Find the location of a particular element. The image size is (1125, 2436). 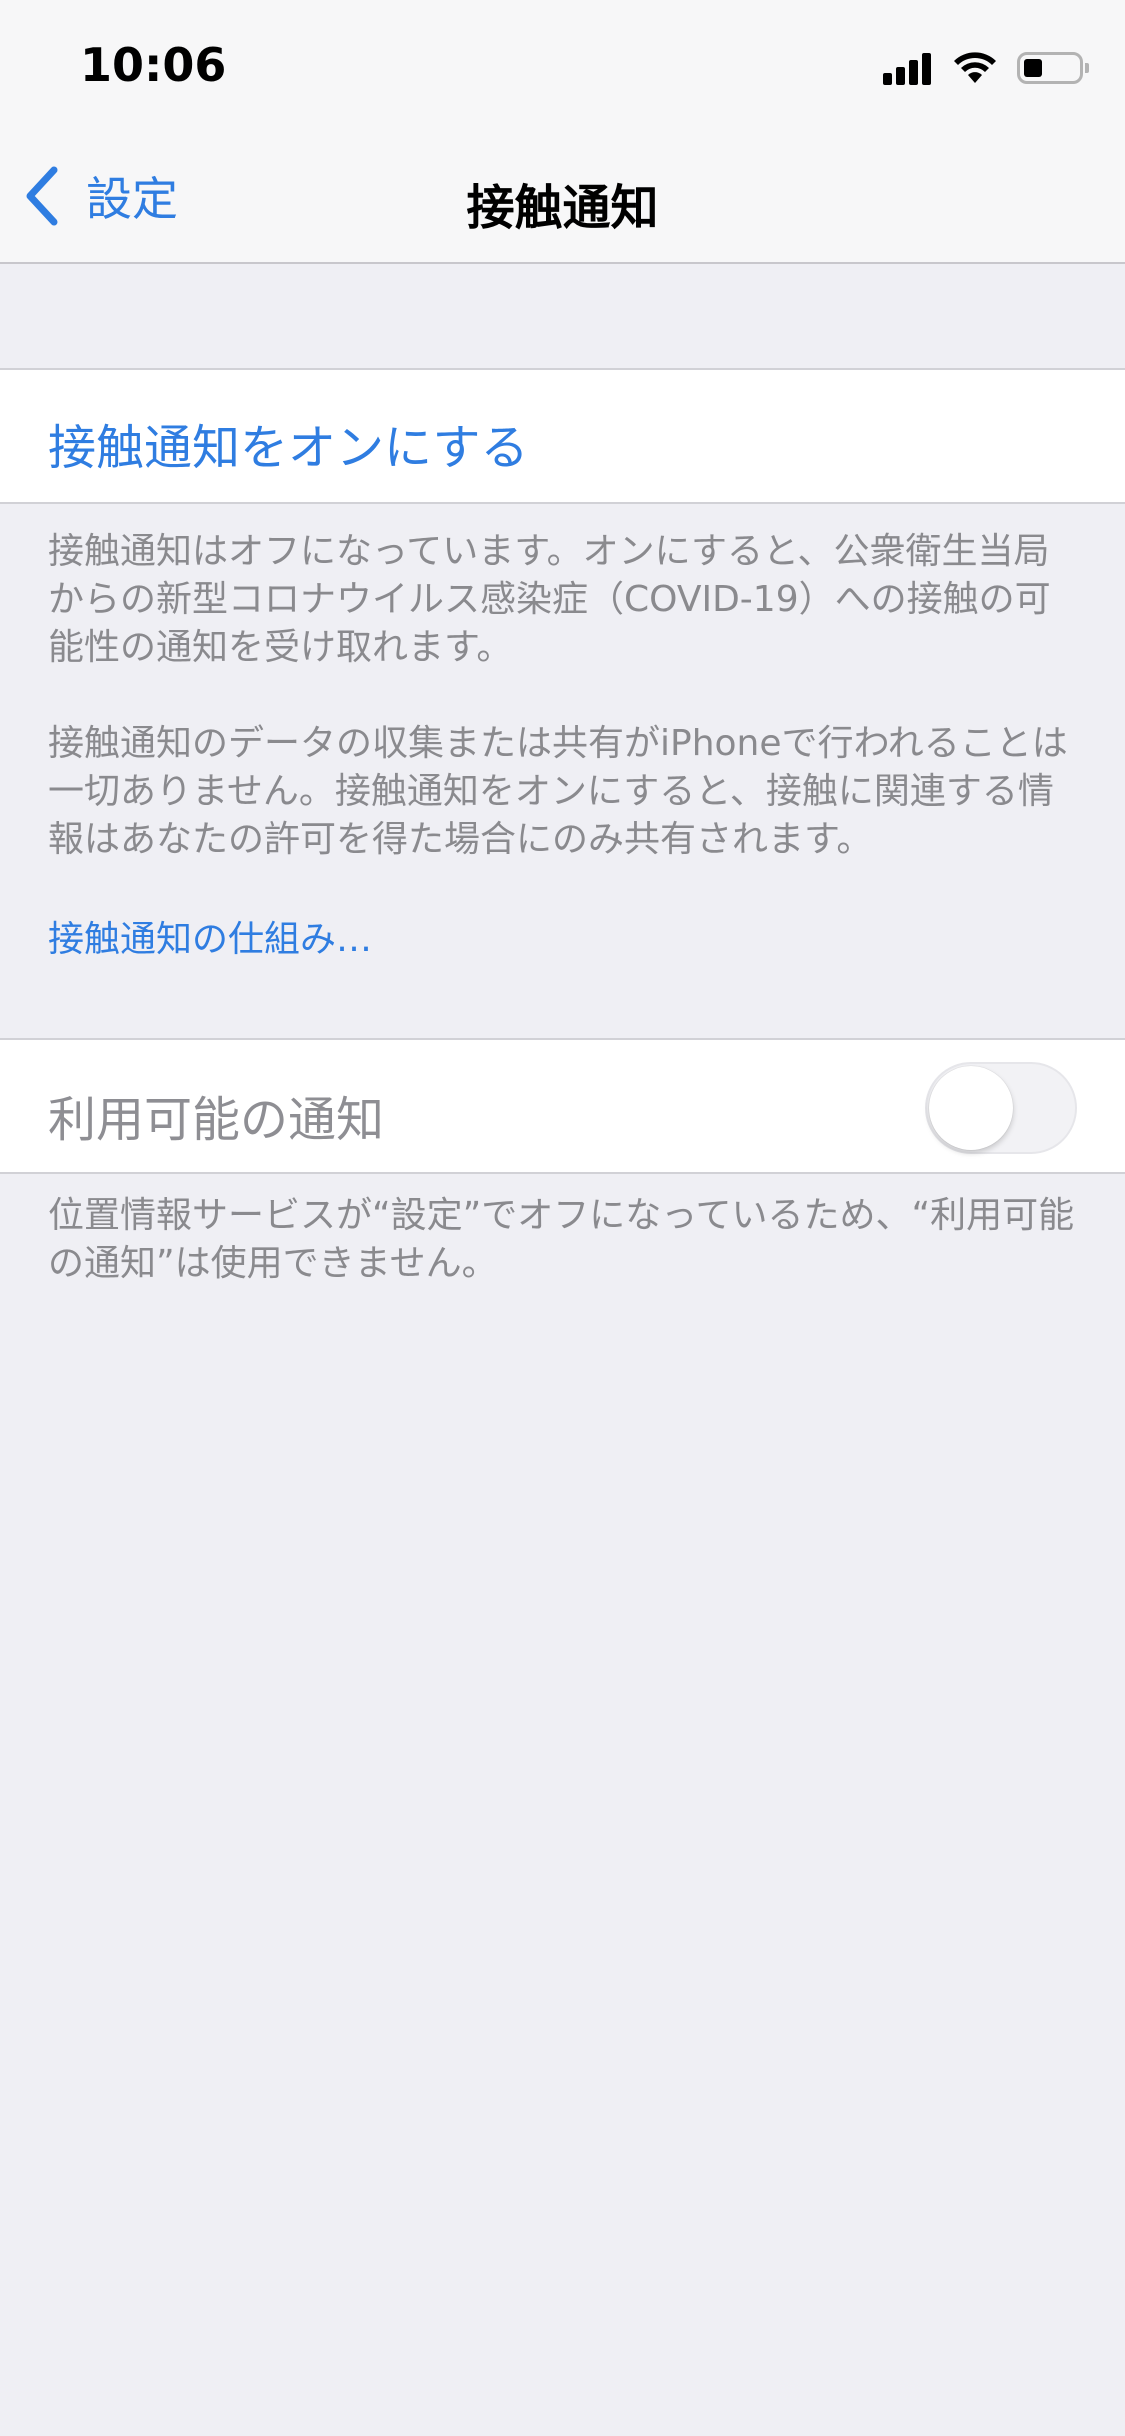

toggle-knob is located at coordinates (971, 1108).